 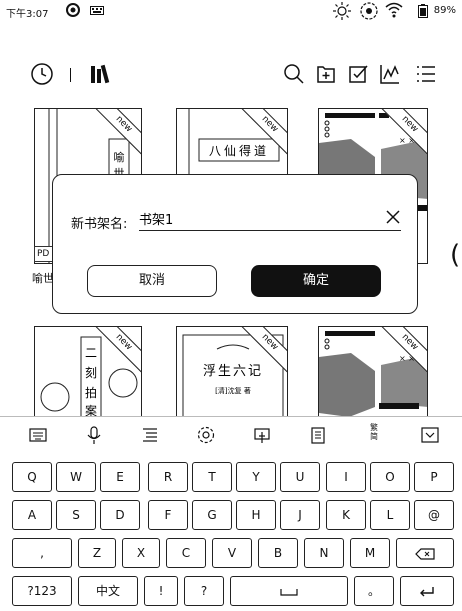 I want to click on enter-icon, so click(x=427, y=591).